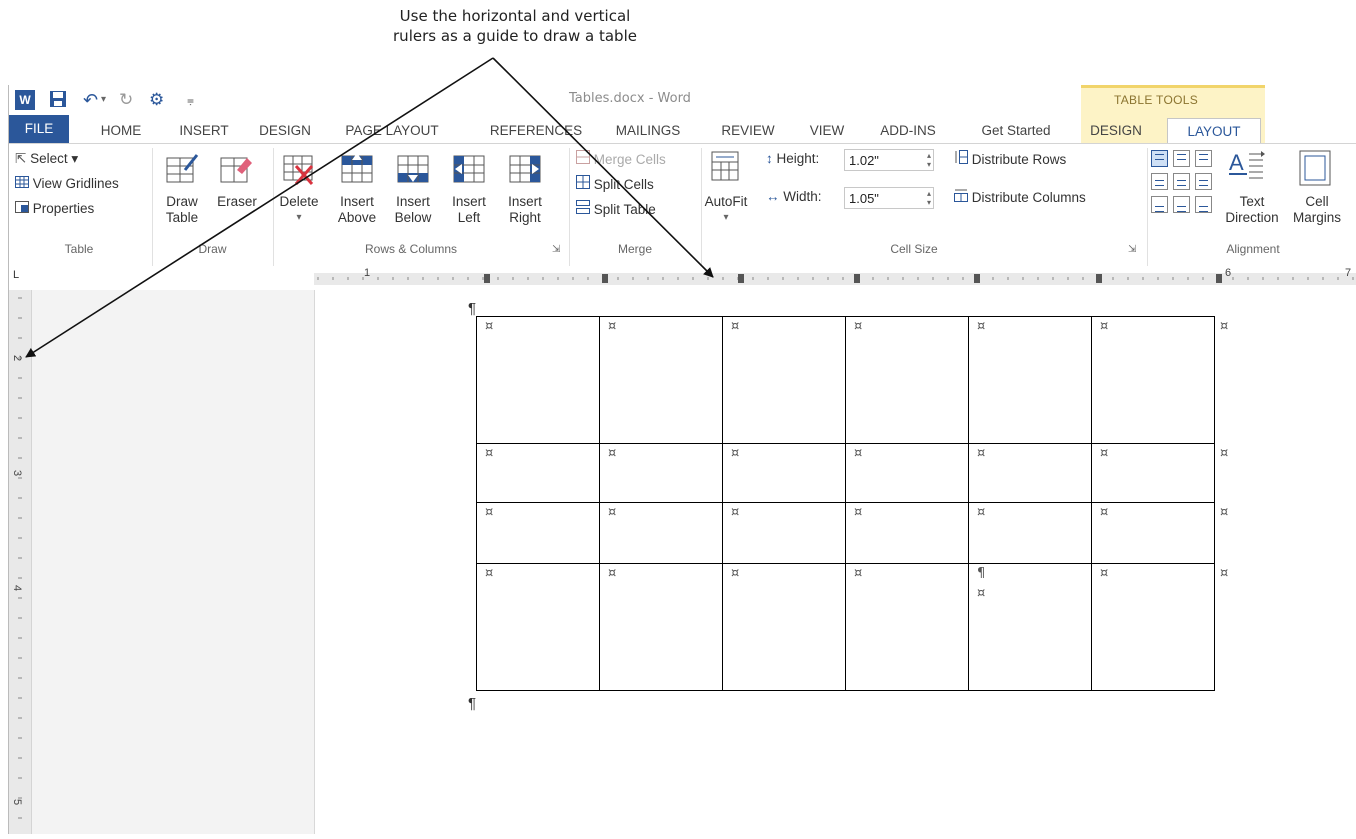  Describe the element at coordinates (525, 210) in the screenshot. I see `insert-right-button: Insert Right` at that location.